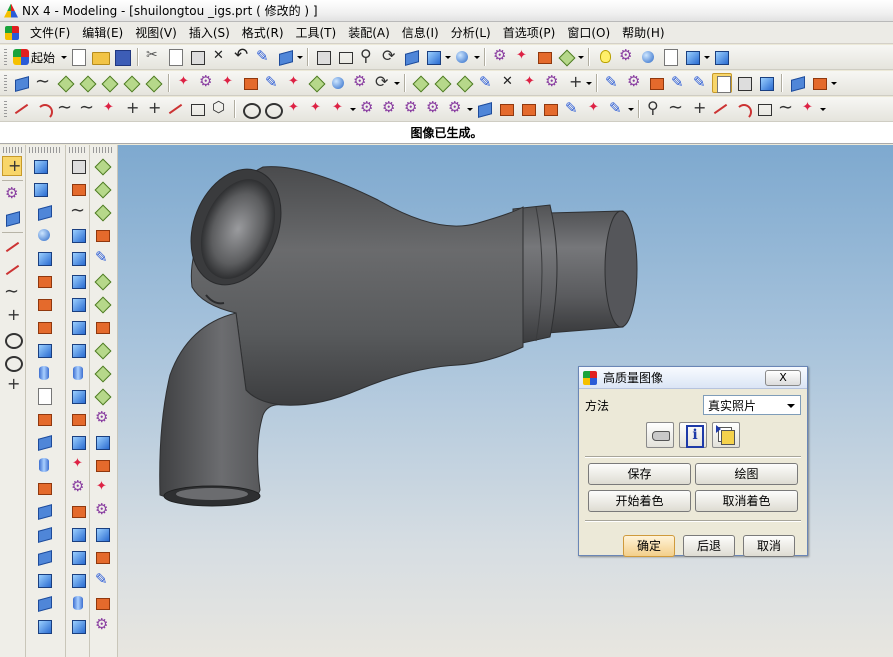 The image size is (893, 657). What do you see at coordinates (744, 83) in the screenshot?
I see `render-preview-icon` at bounding box center [744, 83].